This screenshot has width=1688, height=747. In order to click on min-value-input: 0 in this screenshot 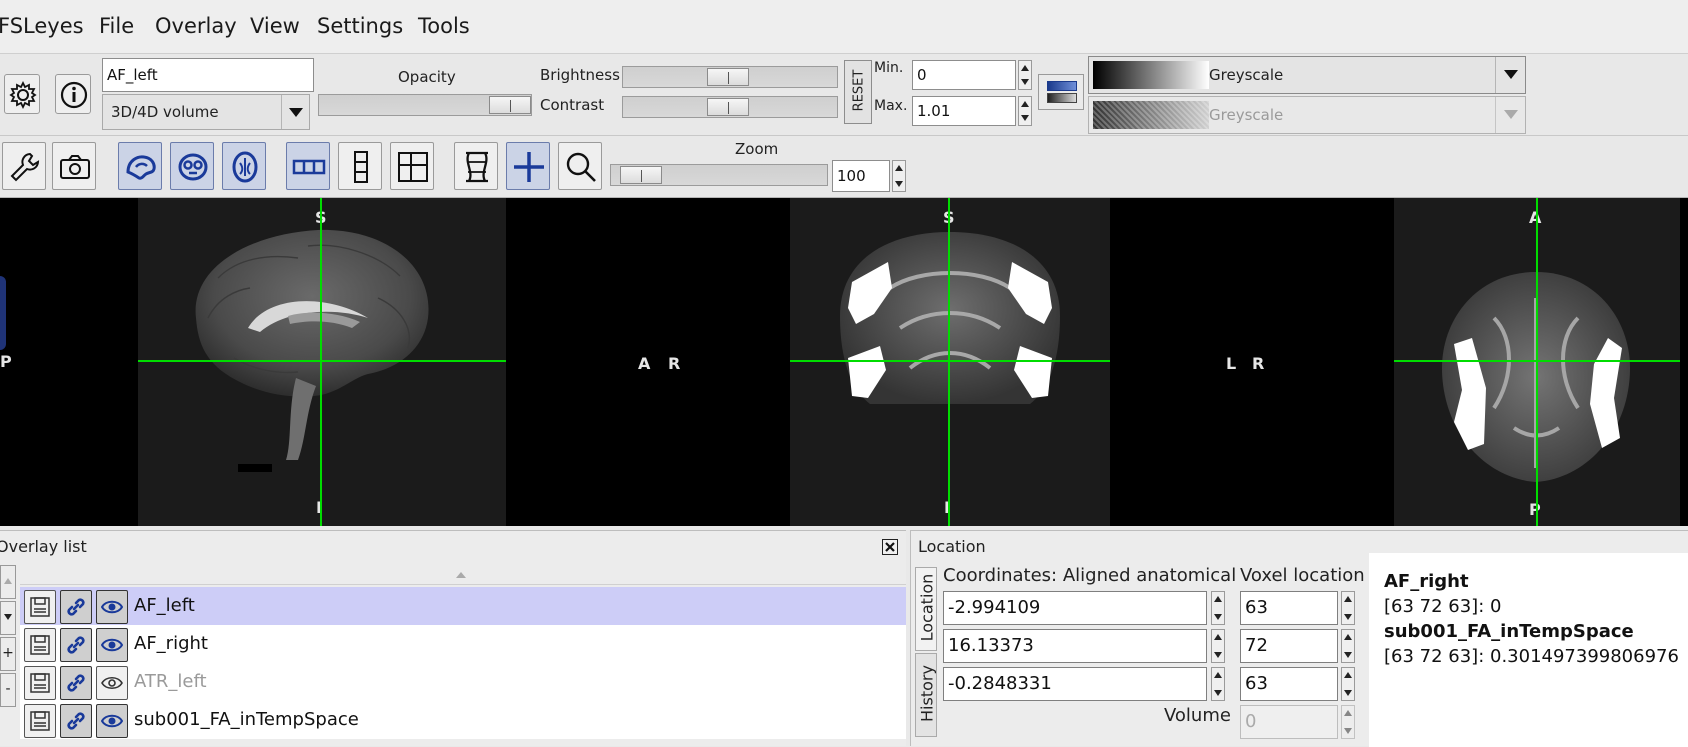, I will do `click(964, 75)`.